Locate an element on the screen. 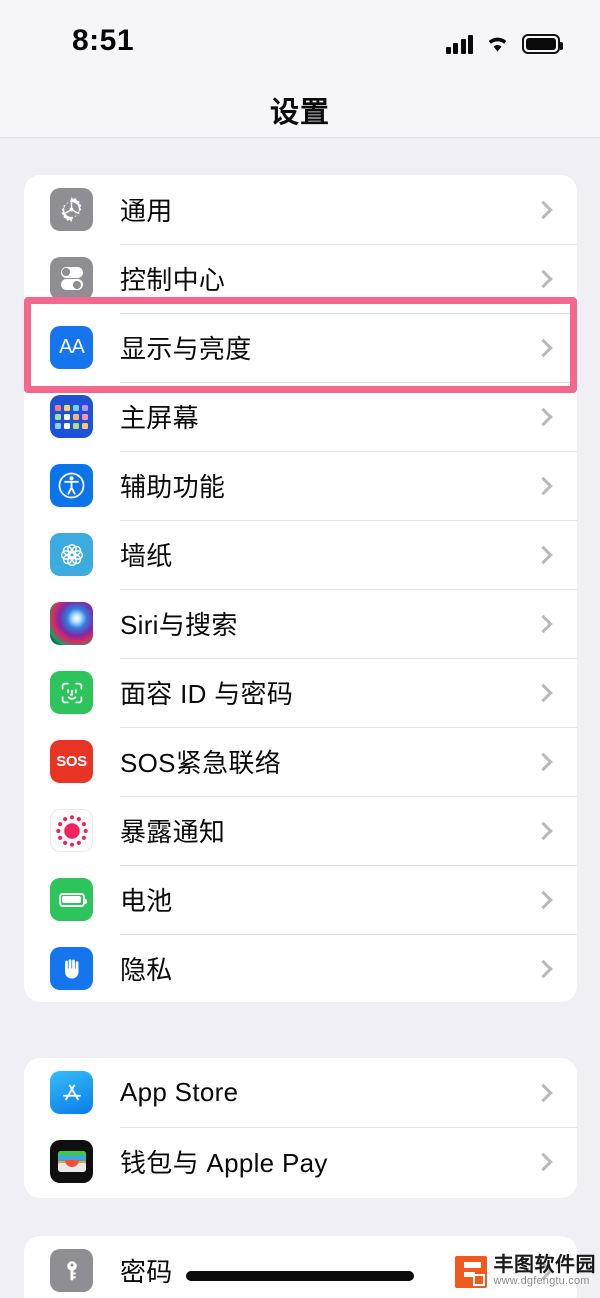 The image size is (600, 1298). home-screen-grid-icon is located at coordinates (71, 416).